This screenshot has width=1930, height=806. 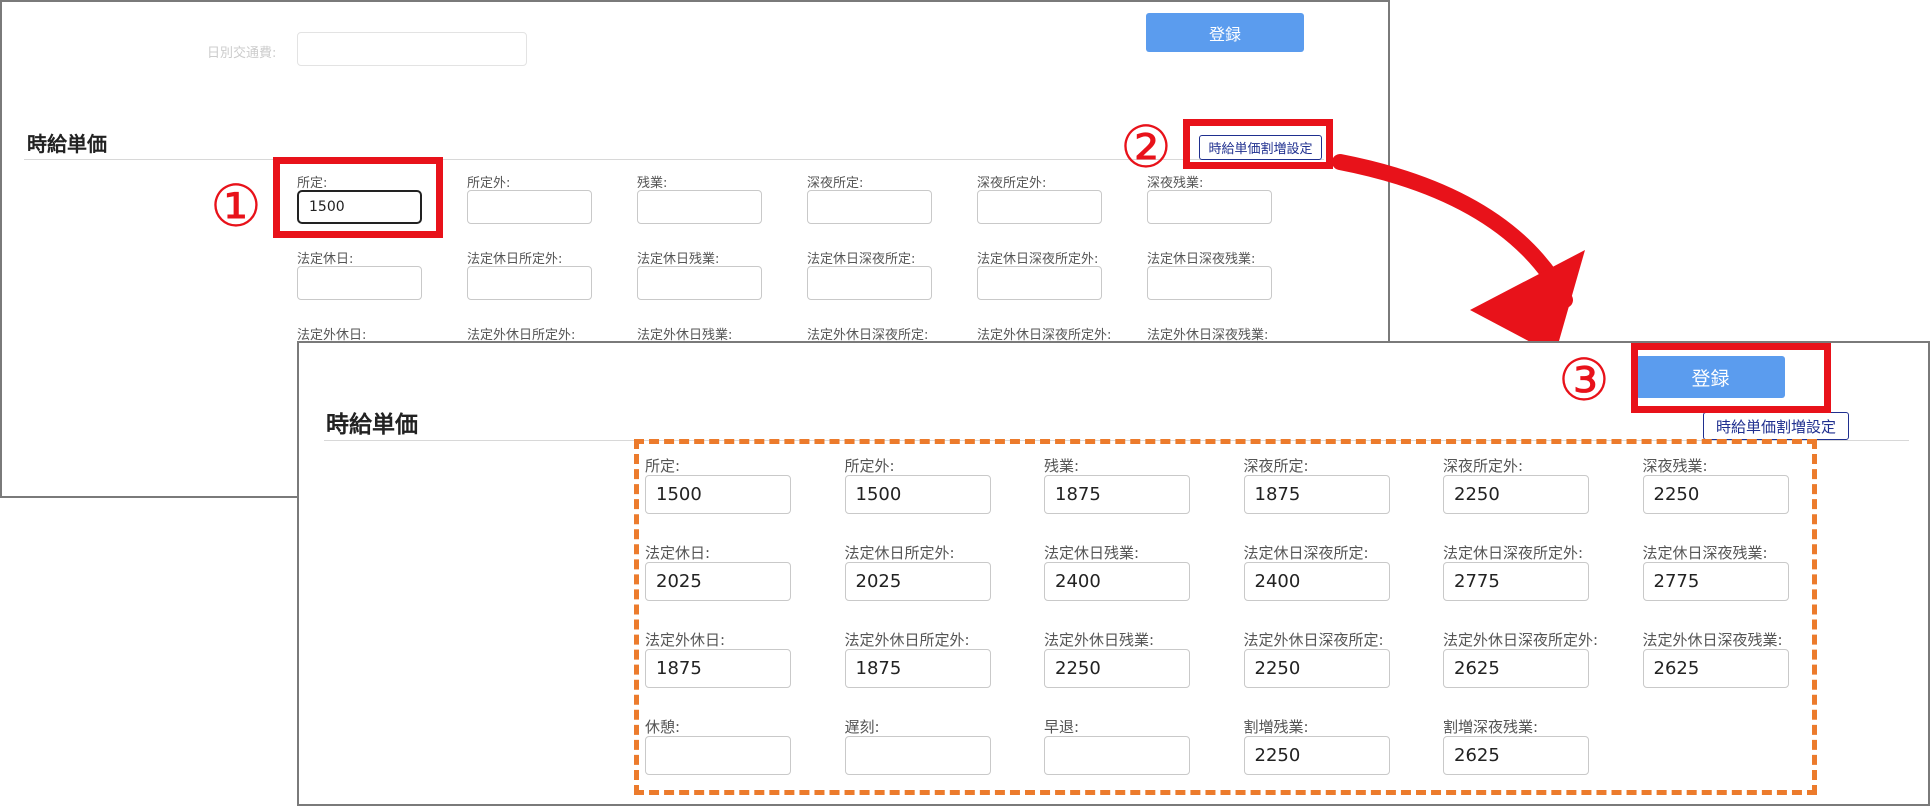 I want to click on surcharge-settings-button-front: 時給単価割増設定, so click(x=1776, y=426).